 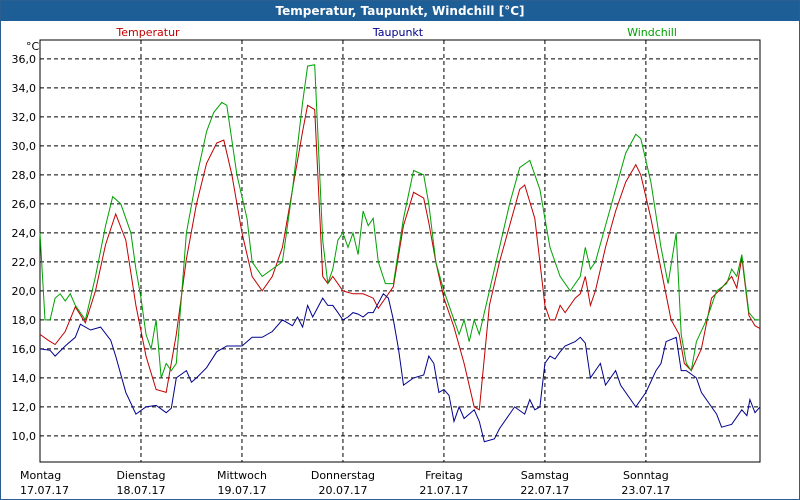 What do you see at coordinates (24, 378) in the screenshot?
I see `y-tick-label: 14,0` at bounding box center [24, 378].